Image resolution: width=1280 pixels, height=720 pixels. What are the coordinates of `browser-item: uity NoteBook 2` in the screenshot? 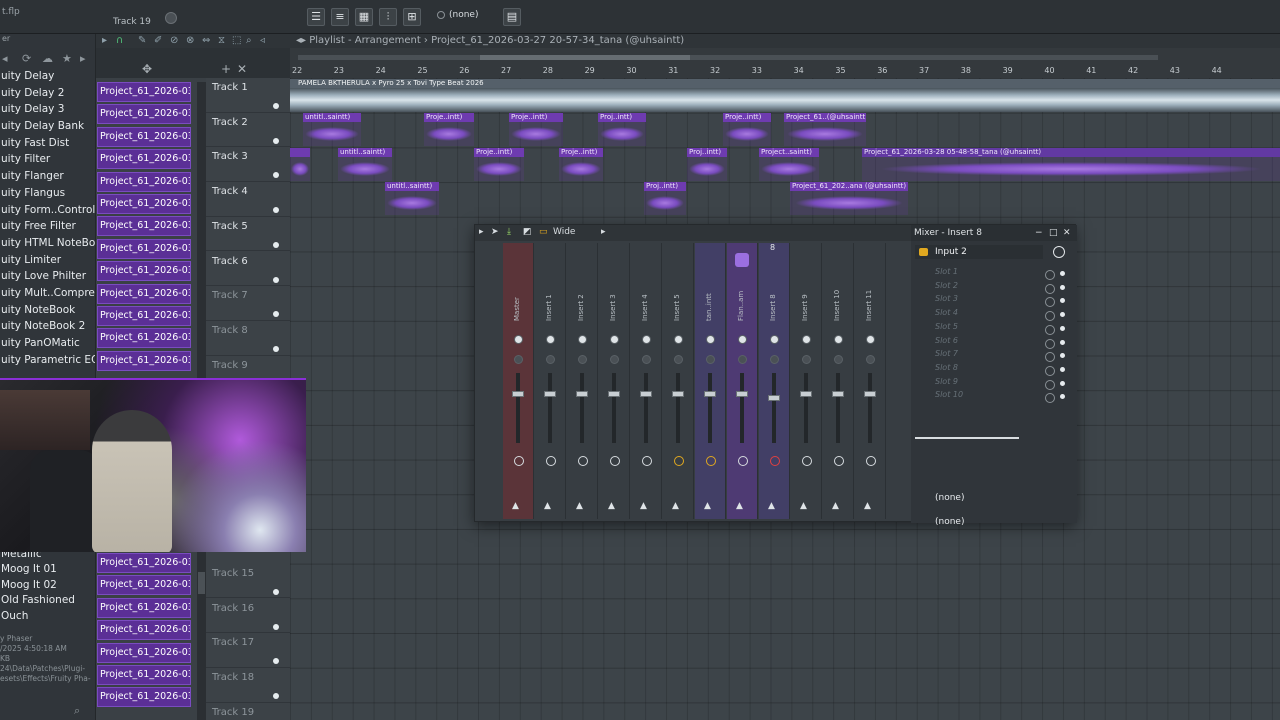 It's located at (47, 328).